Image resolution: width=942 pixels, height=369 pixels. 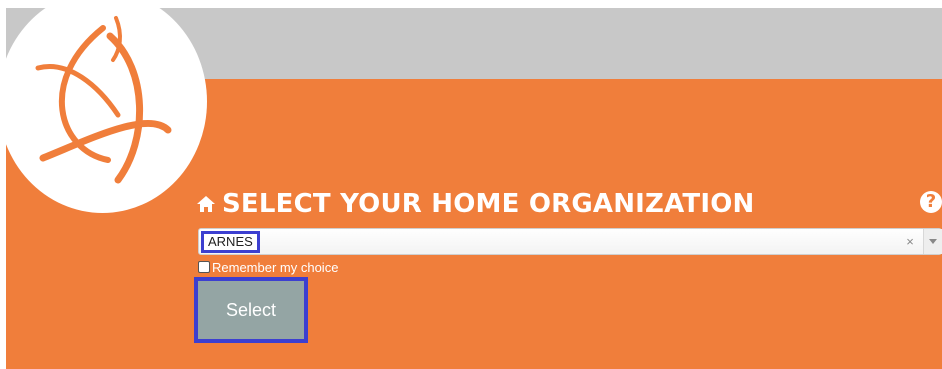 What do you see at coordinates (910, 242) in the screenshot?
I see `clear-icon: ×` at bounding box center [910, 242].